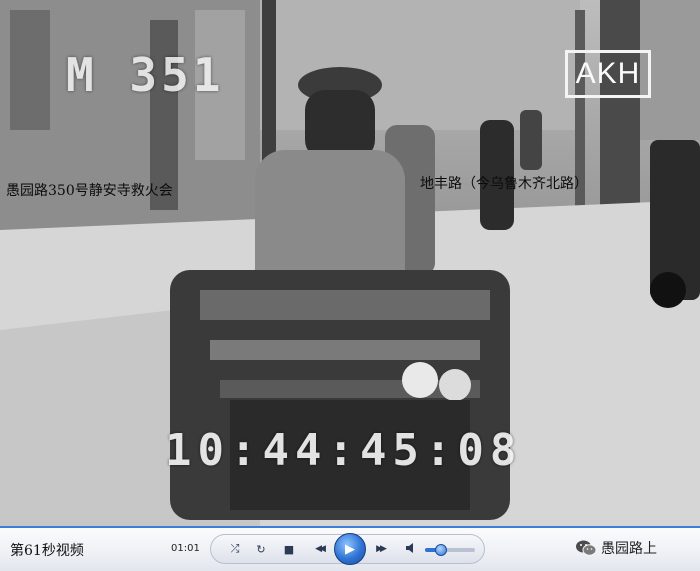  I want to click on shuffle-icon: ⤮, so click(235, 548).